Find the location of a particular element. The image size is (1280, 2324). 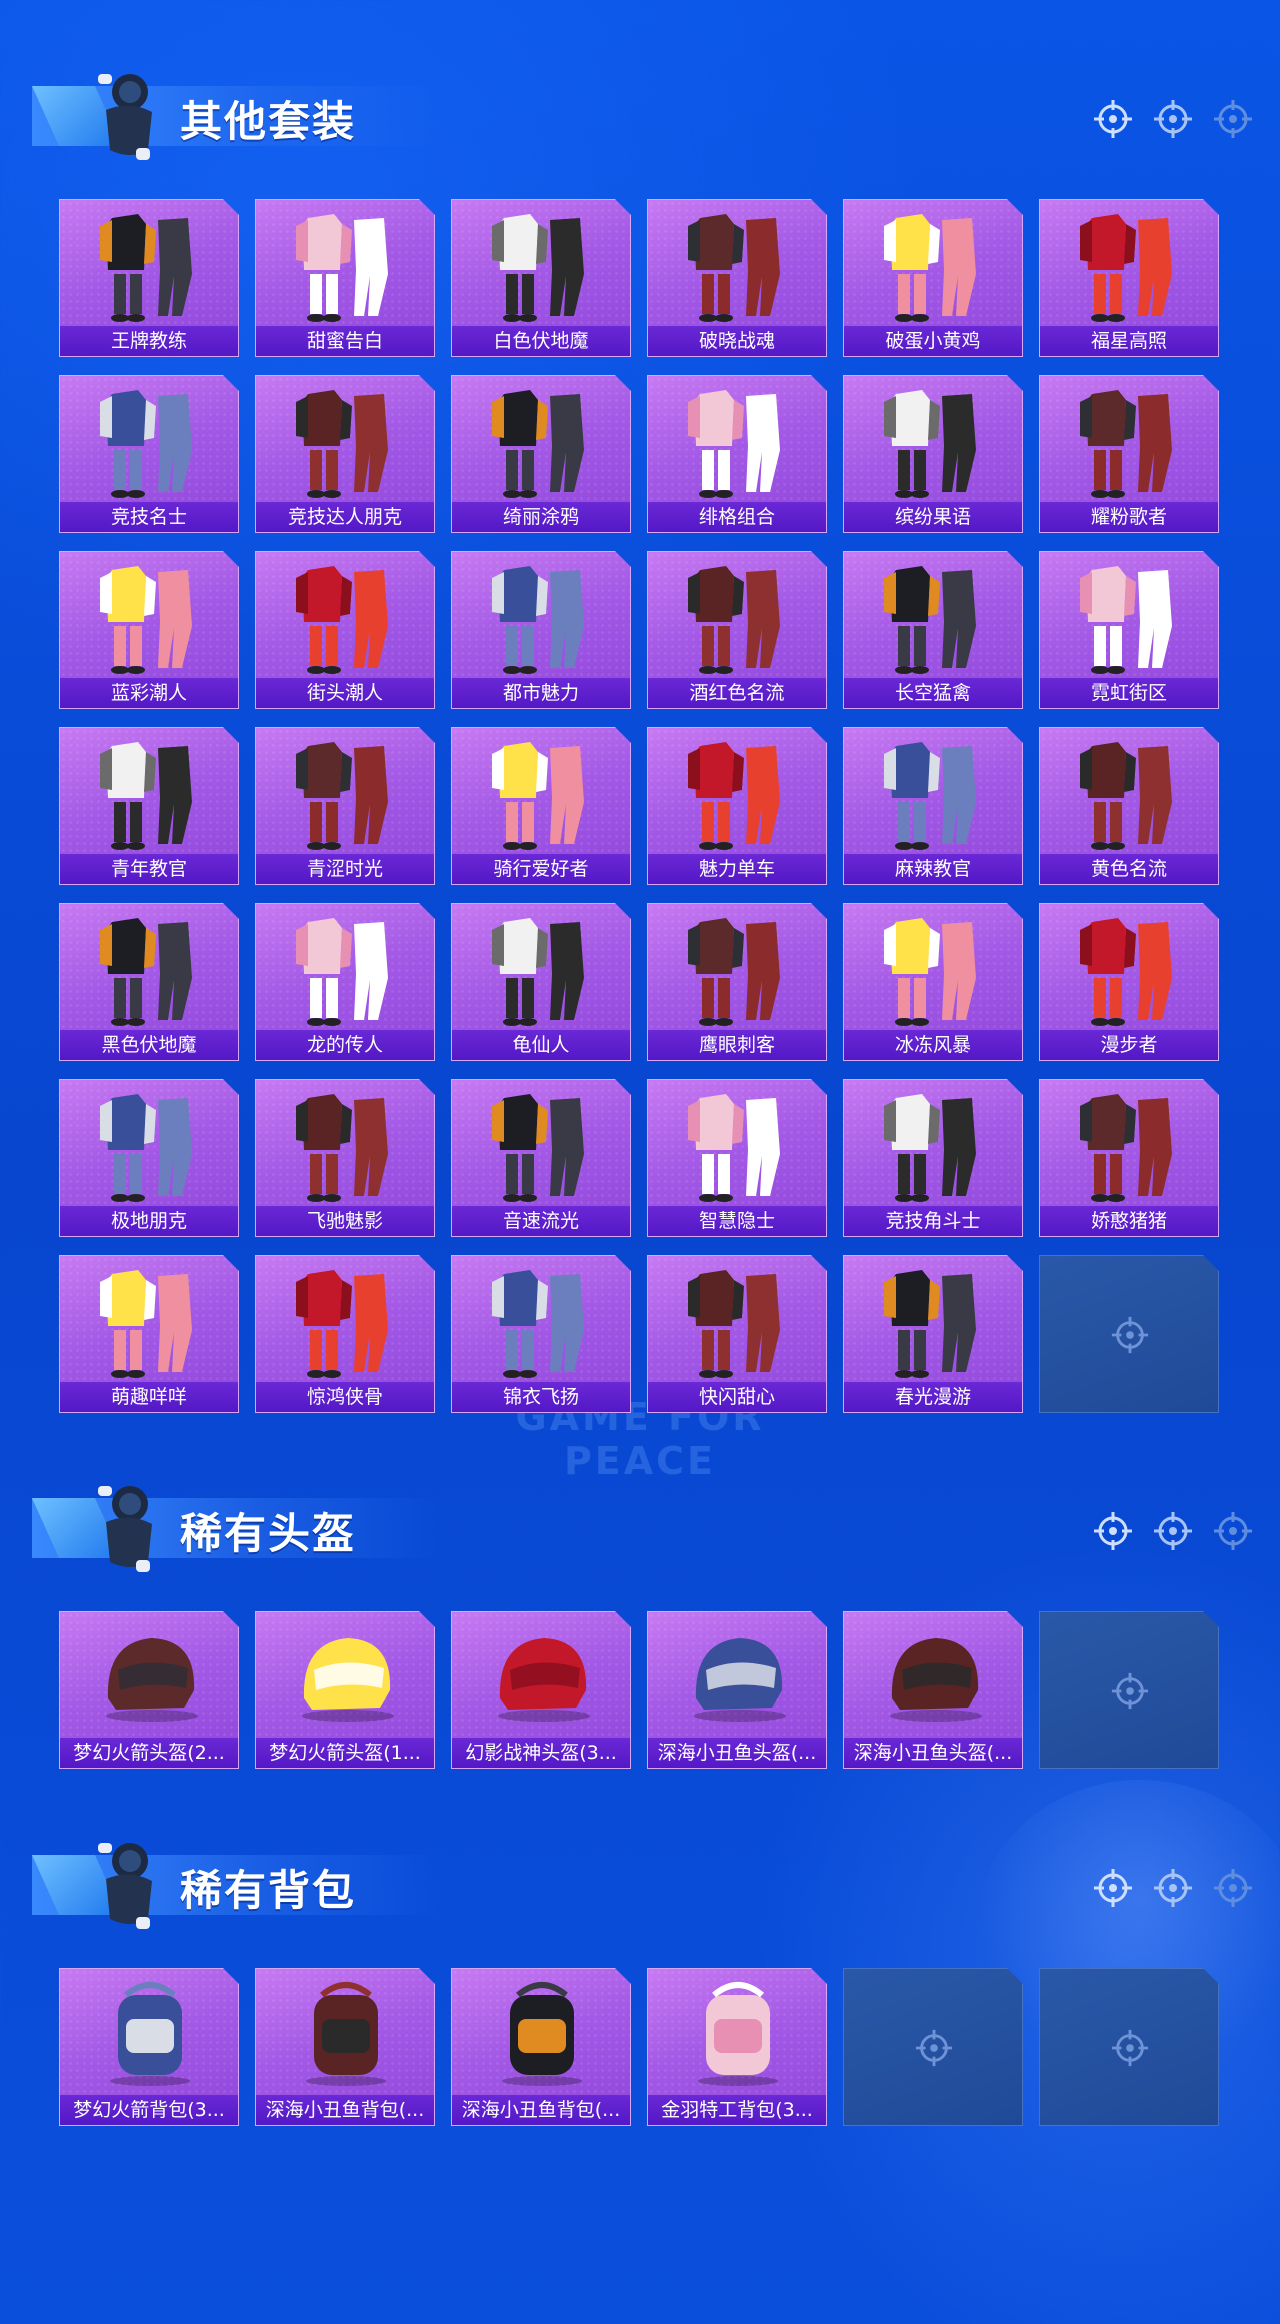

outfit-card: 锦衣飞扬 is located at coordinates (541, 1334).